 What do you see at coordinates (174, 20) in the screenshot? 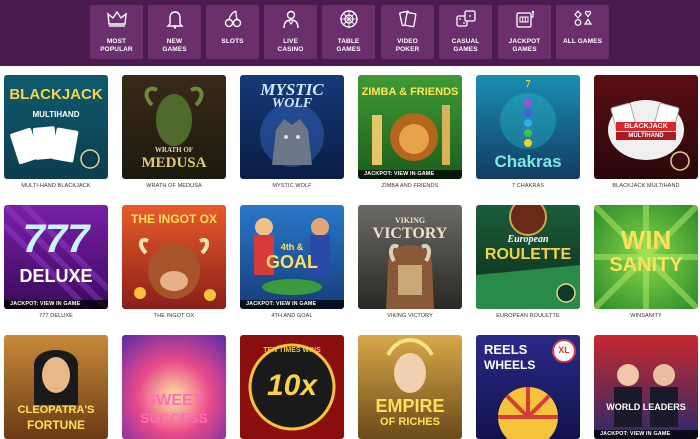
I see `bell-icon` at bounding box center [174, 20].